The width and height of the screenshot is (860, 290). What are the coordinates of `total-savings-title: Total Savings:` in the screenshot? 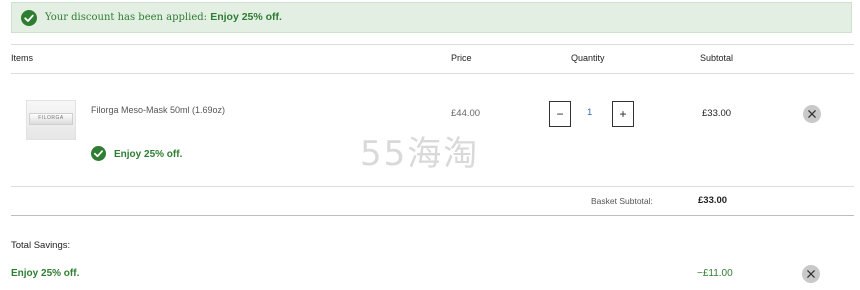 It's located at (41, 245).